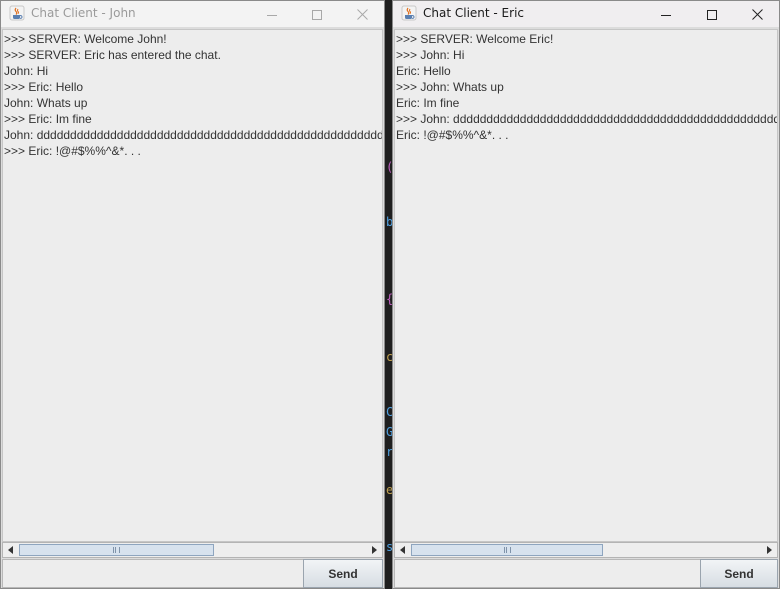 The width and height of the screenshot is (780, 589). What do you see at coordinates (452, 135) in the screenshot?
I see `chat-message: Eric: !@#$%%^&*. . .` at bounding box center [452, 135].